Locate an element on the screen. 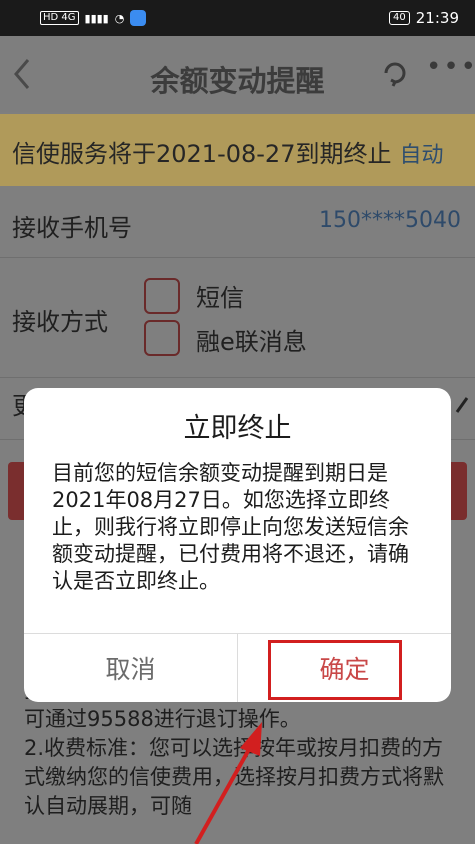 This screenshot has width=475, height=844. app-header: 余额变动提醒 ••• is located at coordinates (237, 74).